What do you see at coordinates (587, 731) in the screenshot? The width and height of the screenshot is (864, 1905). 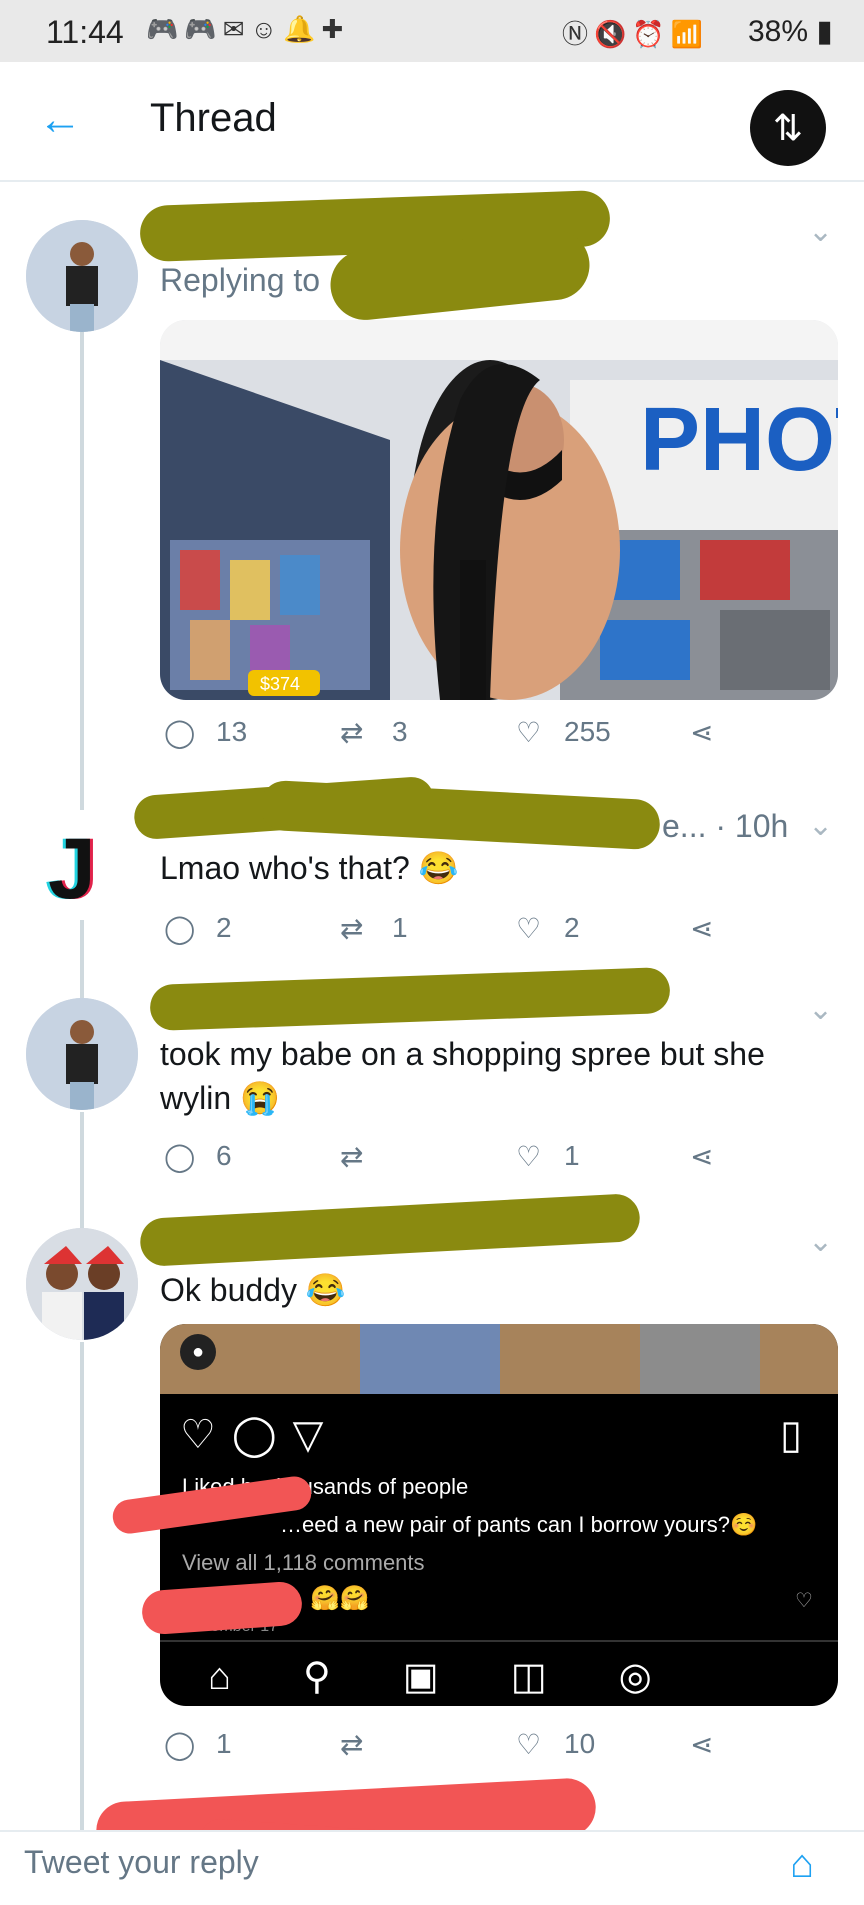 I see `like-count: 255` at bounding box center [587, 731].